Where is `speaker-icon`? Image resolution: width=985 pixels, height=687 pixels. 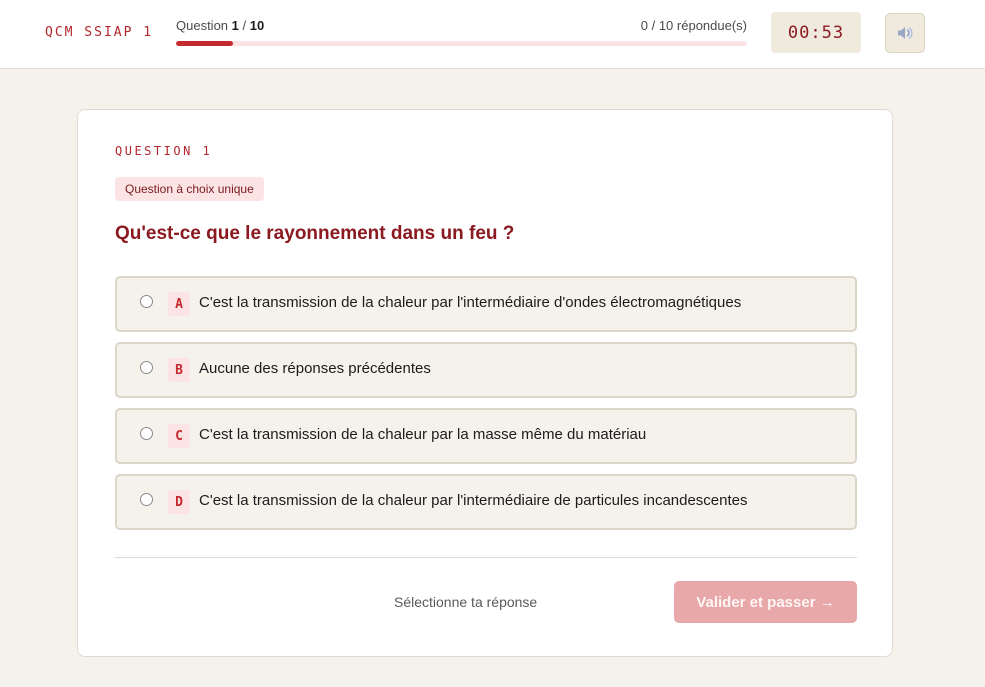
speaker-icon is located at coordinates (905, 33).